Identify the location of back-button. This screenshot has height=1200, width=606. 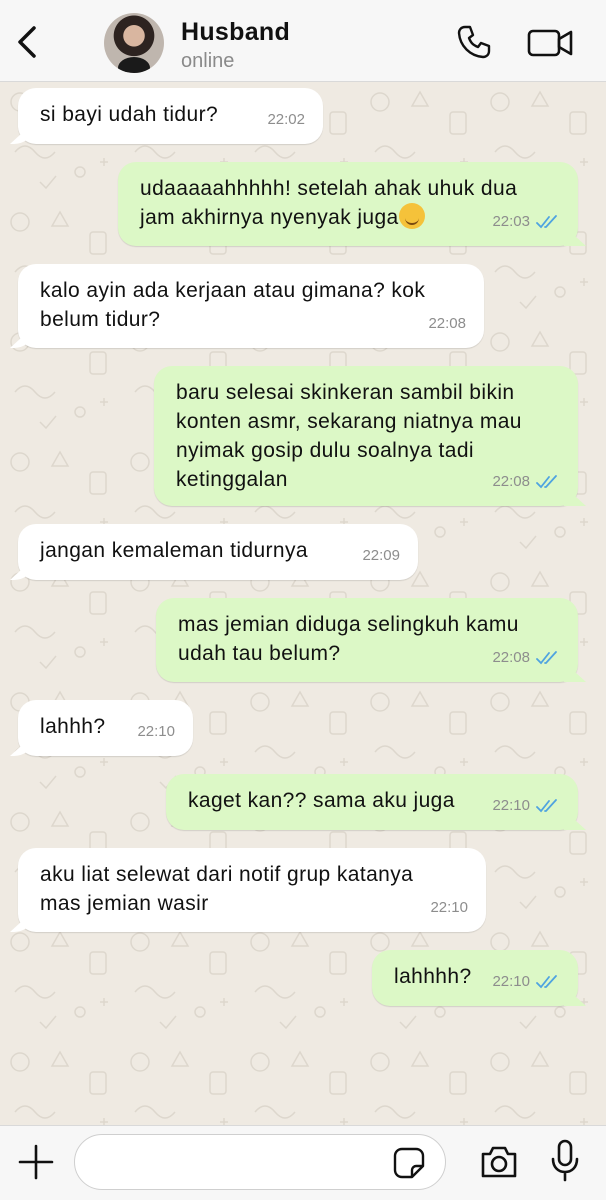
(29, 42).